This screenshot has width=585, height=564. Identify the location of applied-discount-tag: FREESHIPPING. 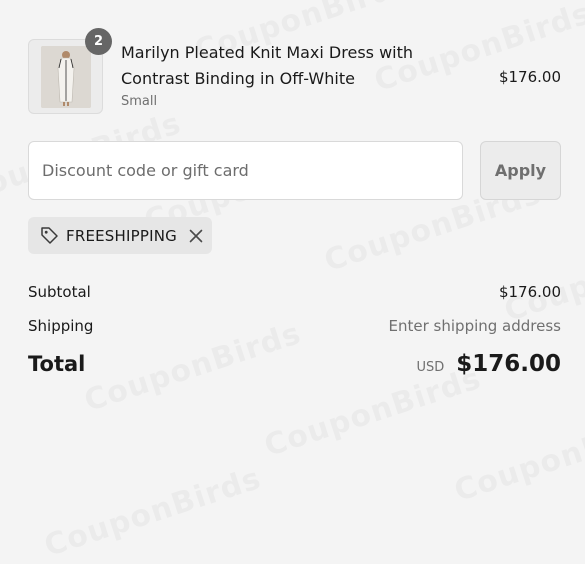
(120, 235).